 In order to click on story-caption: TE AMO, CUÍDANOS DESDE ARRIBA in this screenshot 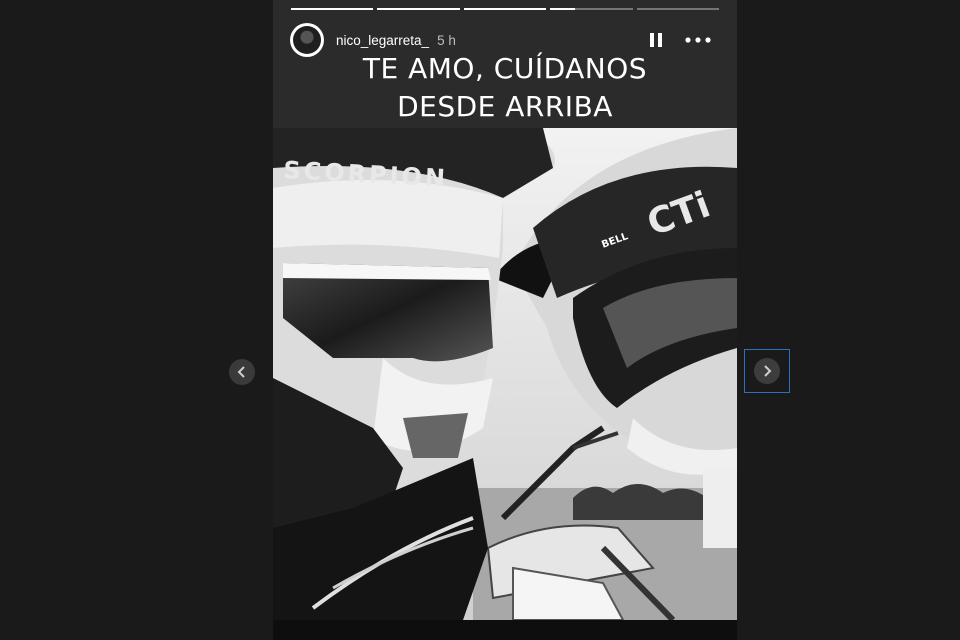, I will do `click(505, 88)`.